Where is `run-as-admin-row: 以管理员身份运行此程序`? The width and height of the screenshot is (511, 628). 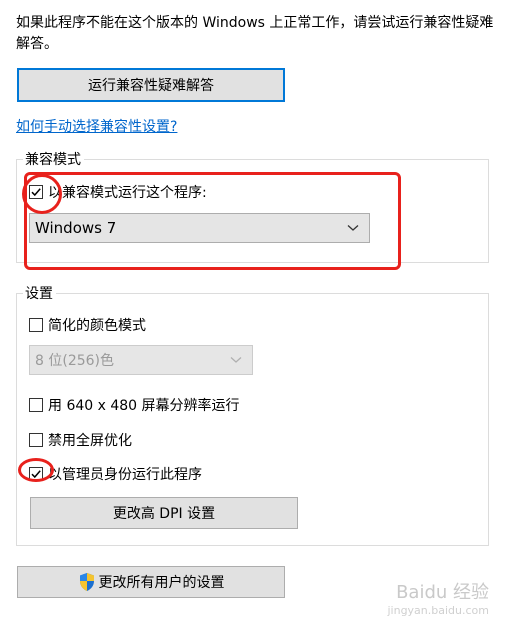
run-as-admin-row: 以管理员身份运行此程序 is located at coordinates (115, 474).